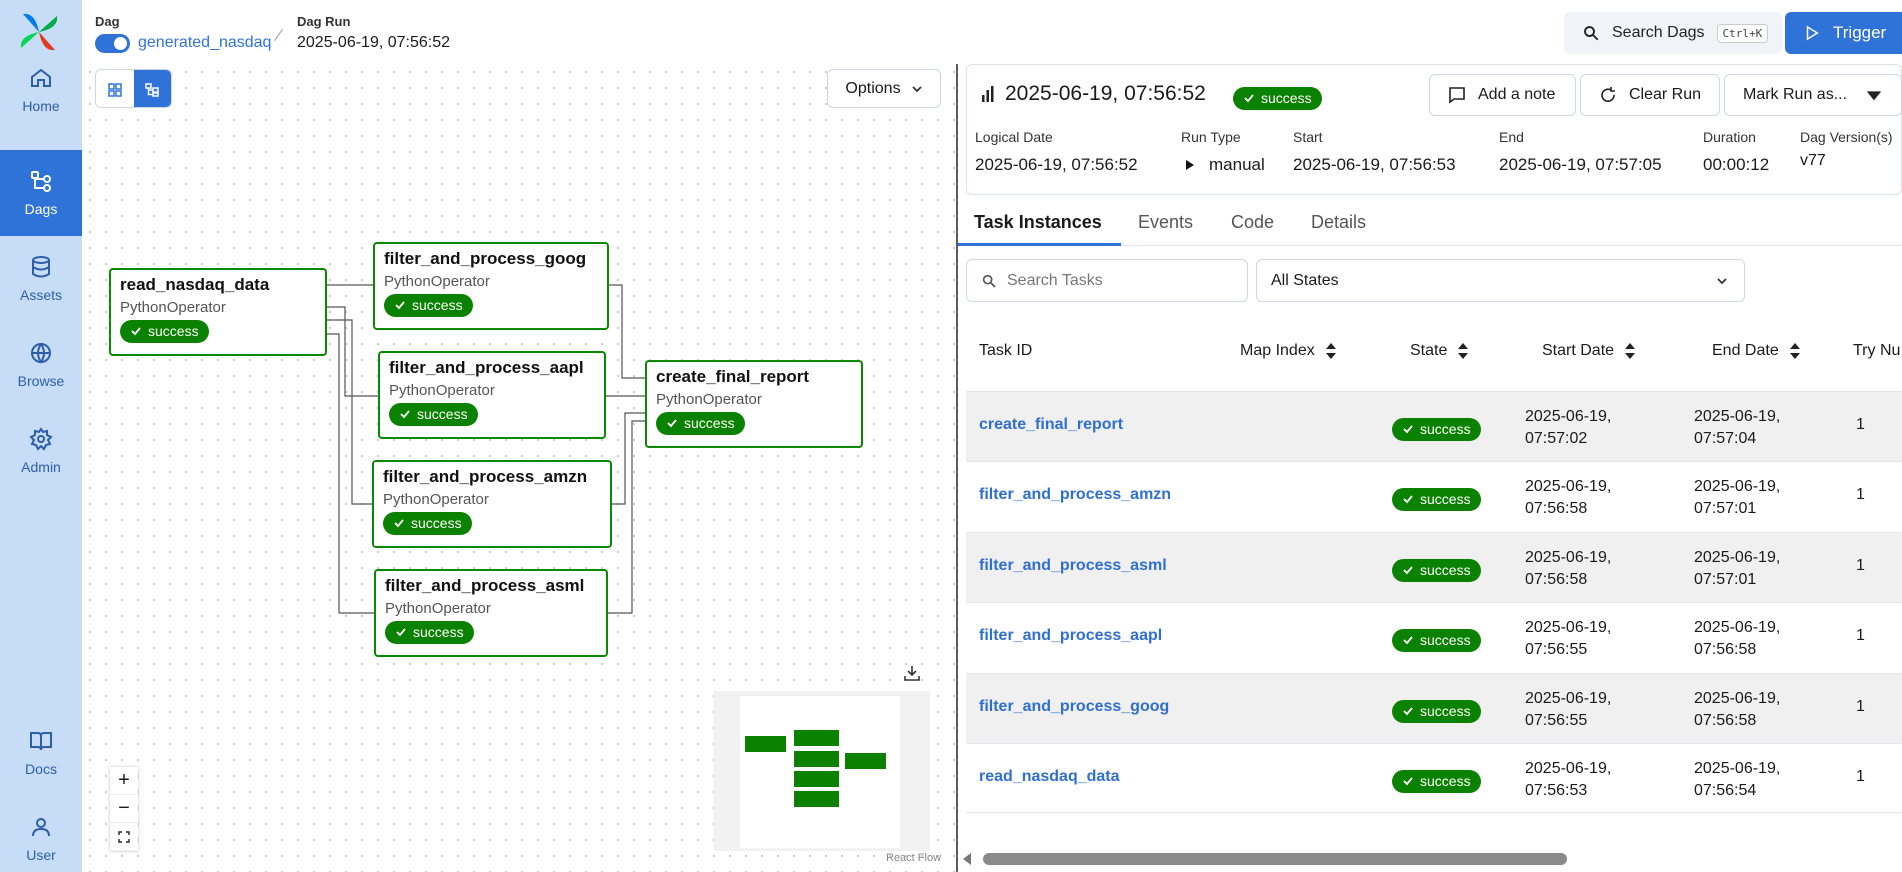 The height and width of the screenshot is (872, 1902). Describe the element at coordinates (1074, 707) in the screenshot. I see `task-id-link: filter_and_process_goog` at that location.